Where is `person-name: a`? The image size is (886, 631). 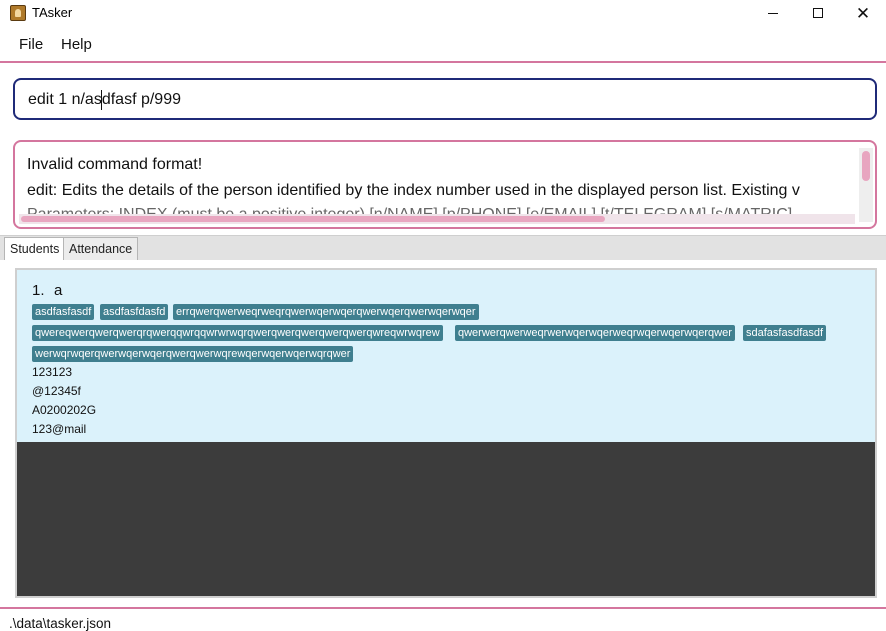 person-name: a is located at coordinates (58, 290).